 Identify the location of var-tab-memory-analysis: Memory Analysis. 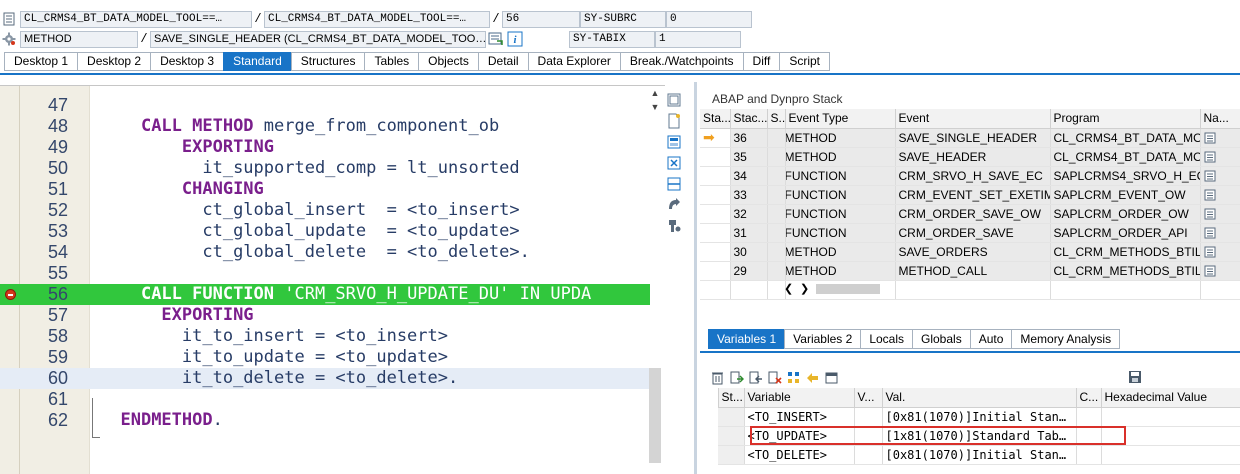
(1066, 339).